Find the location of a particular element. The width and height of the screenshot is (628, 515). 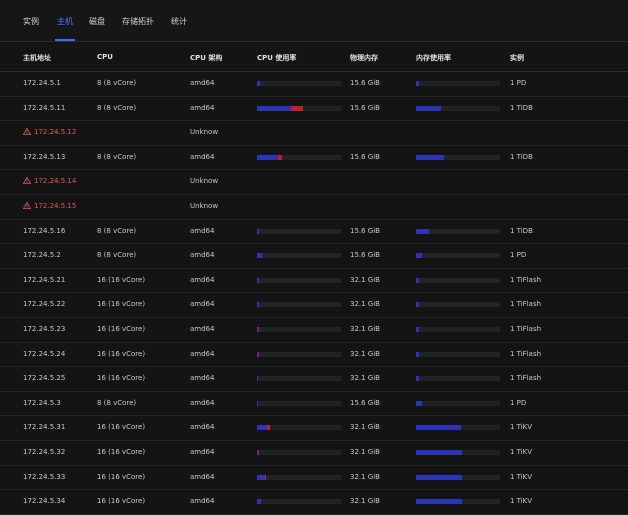

host-address-text: 172.24.5.15 is located at coordinates (55, 206).